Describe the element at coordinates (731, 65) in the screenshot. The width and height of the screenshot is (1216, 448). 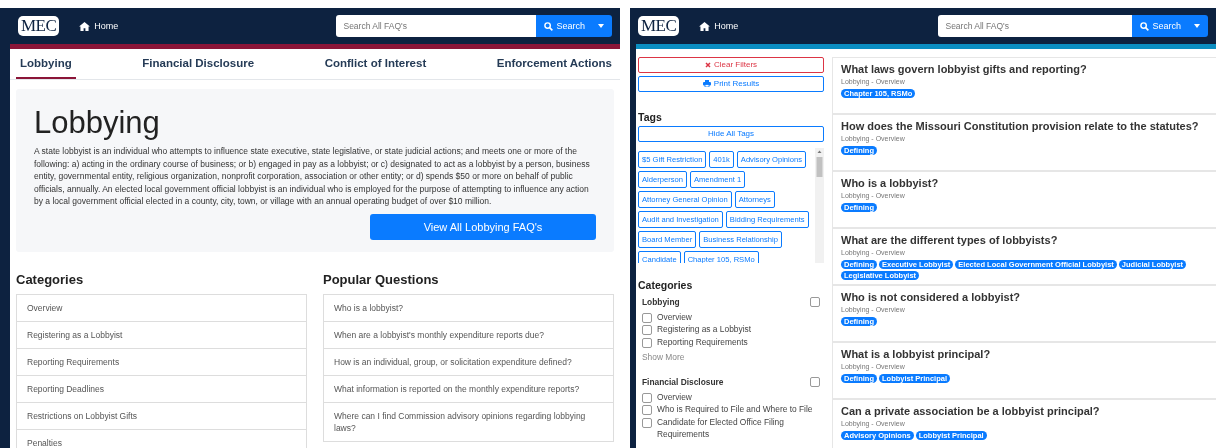
I see `clear-filters-button: Clear Filters` at that location.